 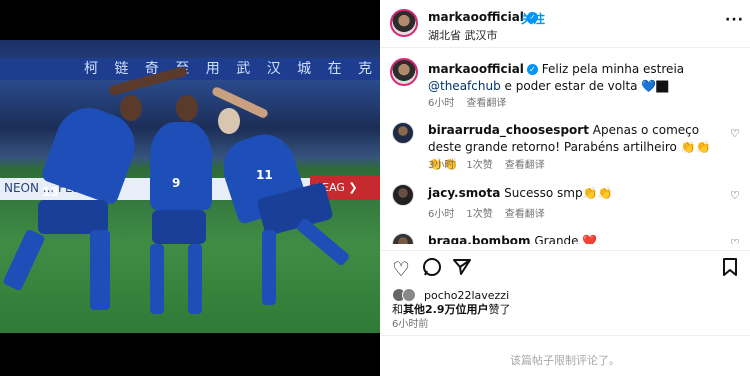 I want to click on player-9-number: 9, so click(x=176, y=183).